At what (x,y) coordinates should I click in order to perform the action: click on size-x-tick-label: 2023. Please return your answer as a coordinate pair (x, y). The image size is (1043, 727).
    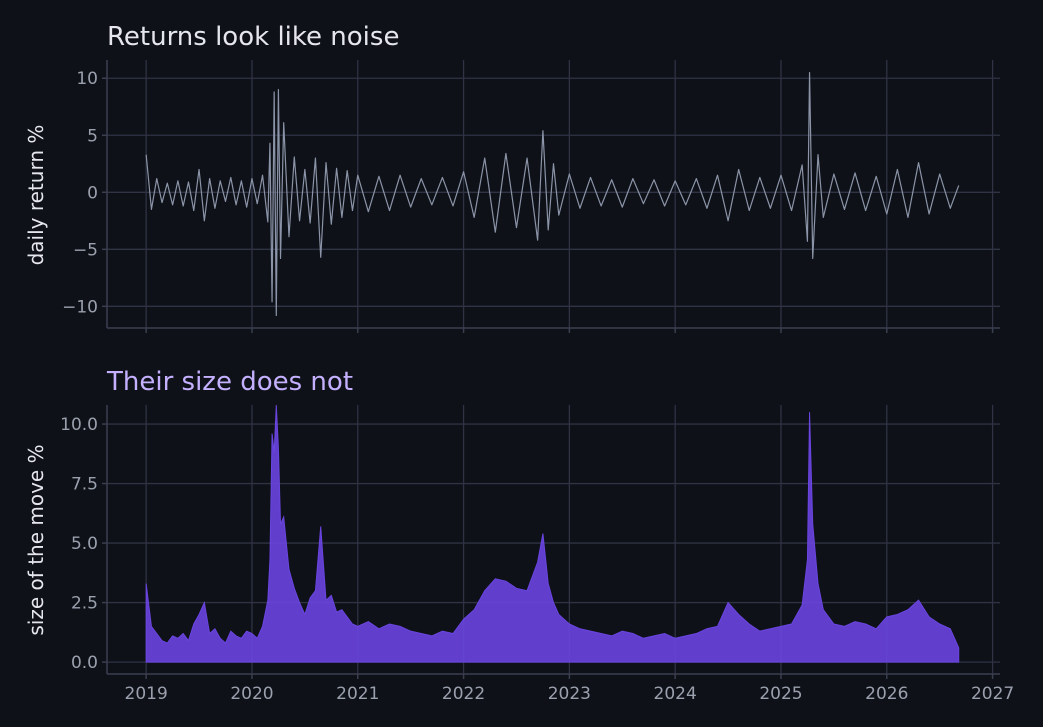
    Looking at the image, I should click on (569, 694).